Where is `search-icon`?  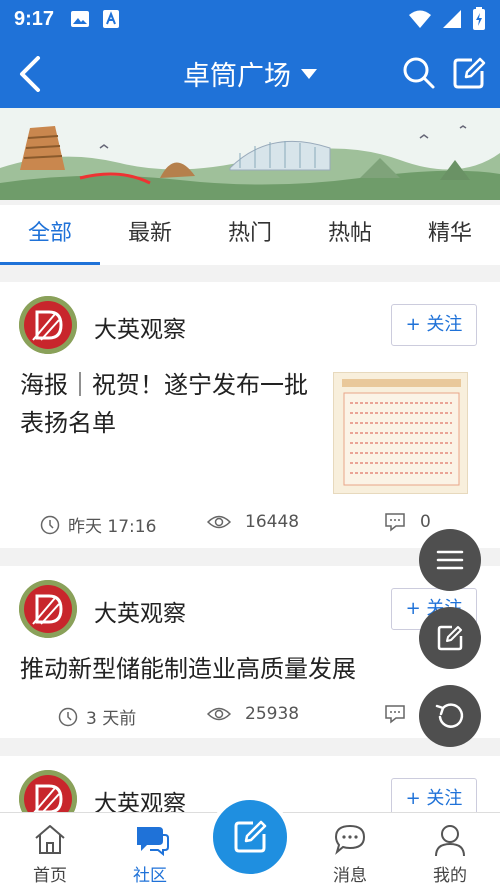 search-icon is located at coordinates (419, 73).